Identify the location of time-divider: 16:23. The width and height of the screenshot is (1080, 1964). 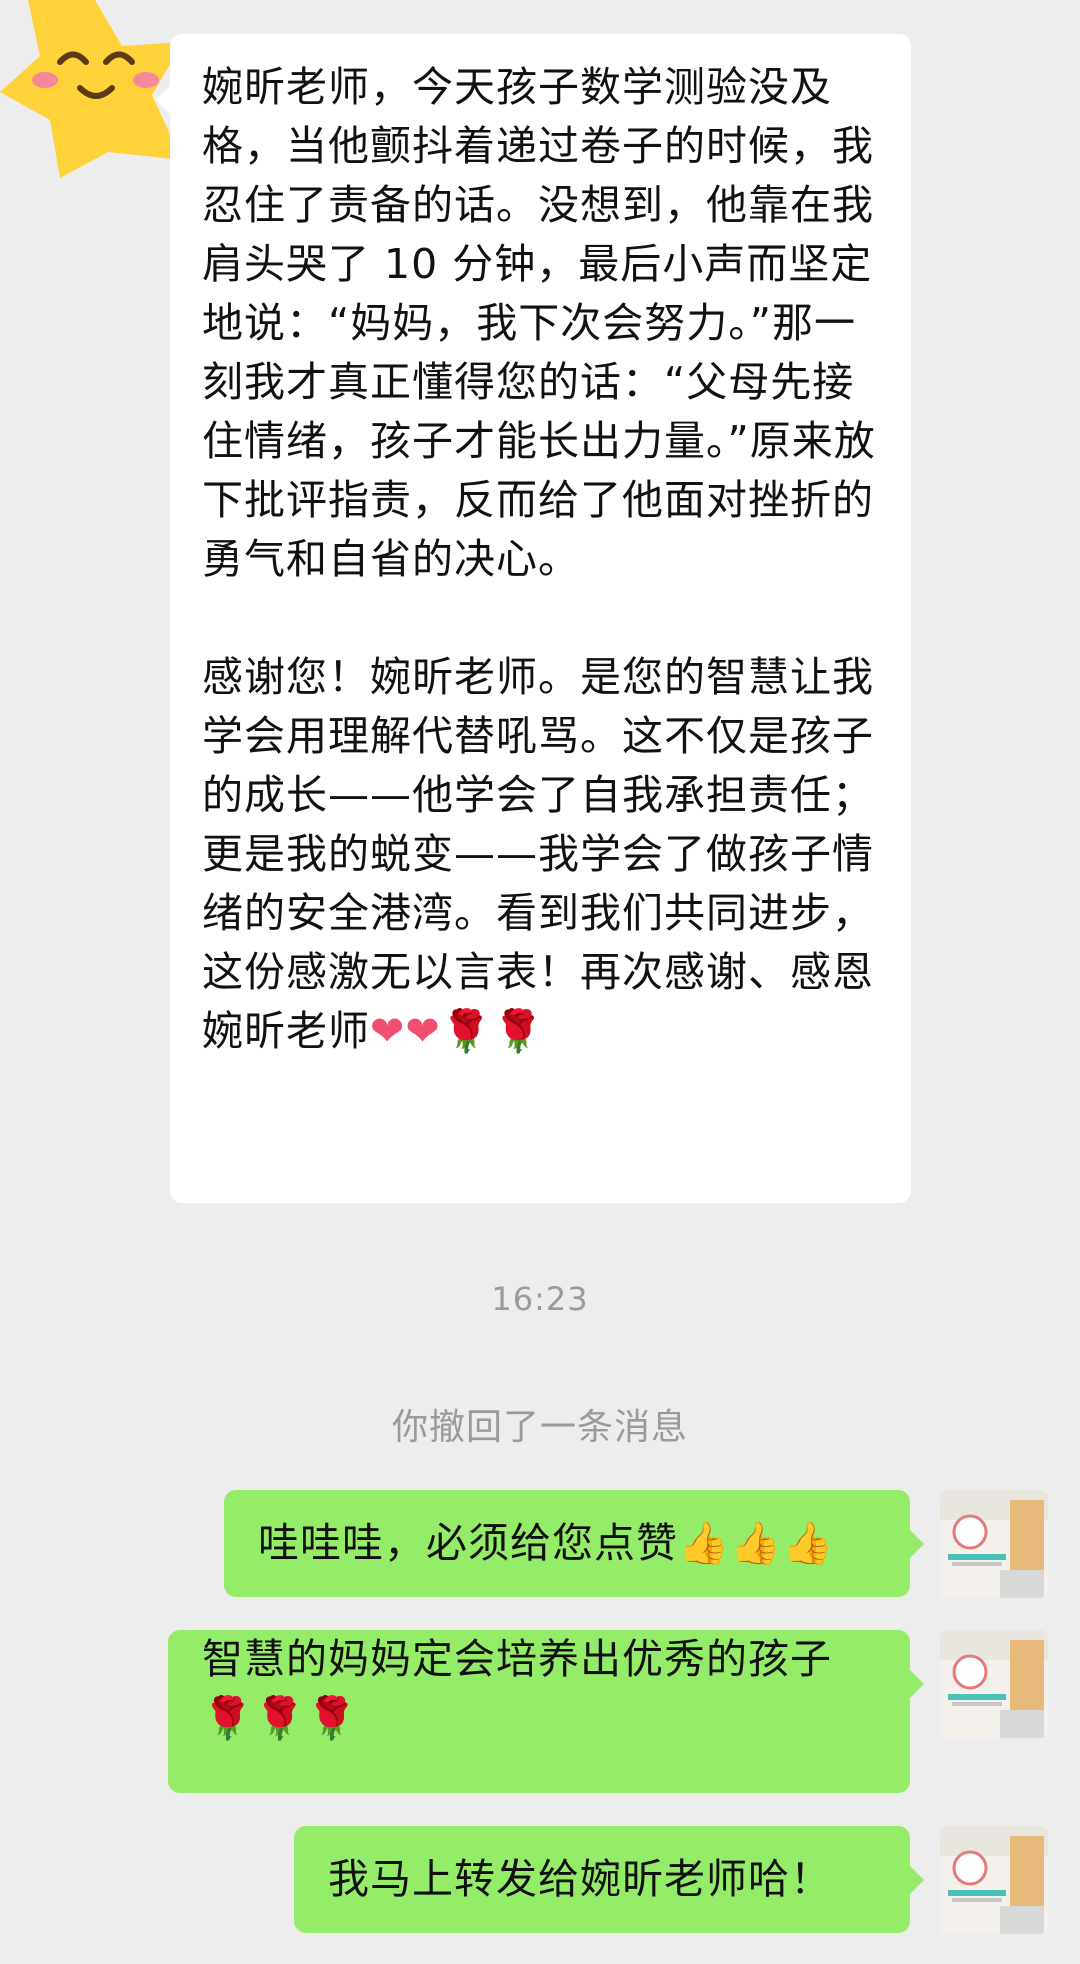
(540, 1299).